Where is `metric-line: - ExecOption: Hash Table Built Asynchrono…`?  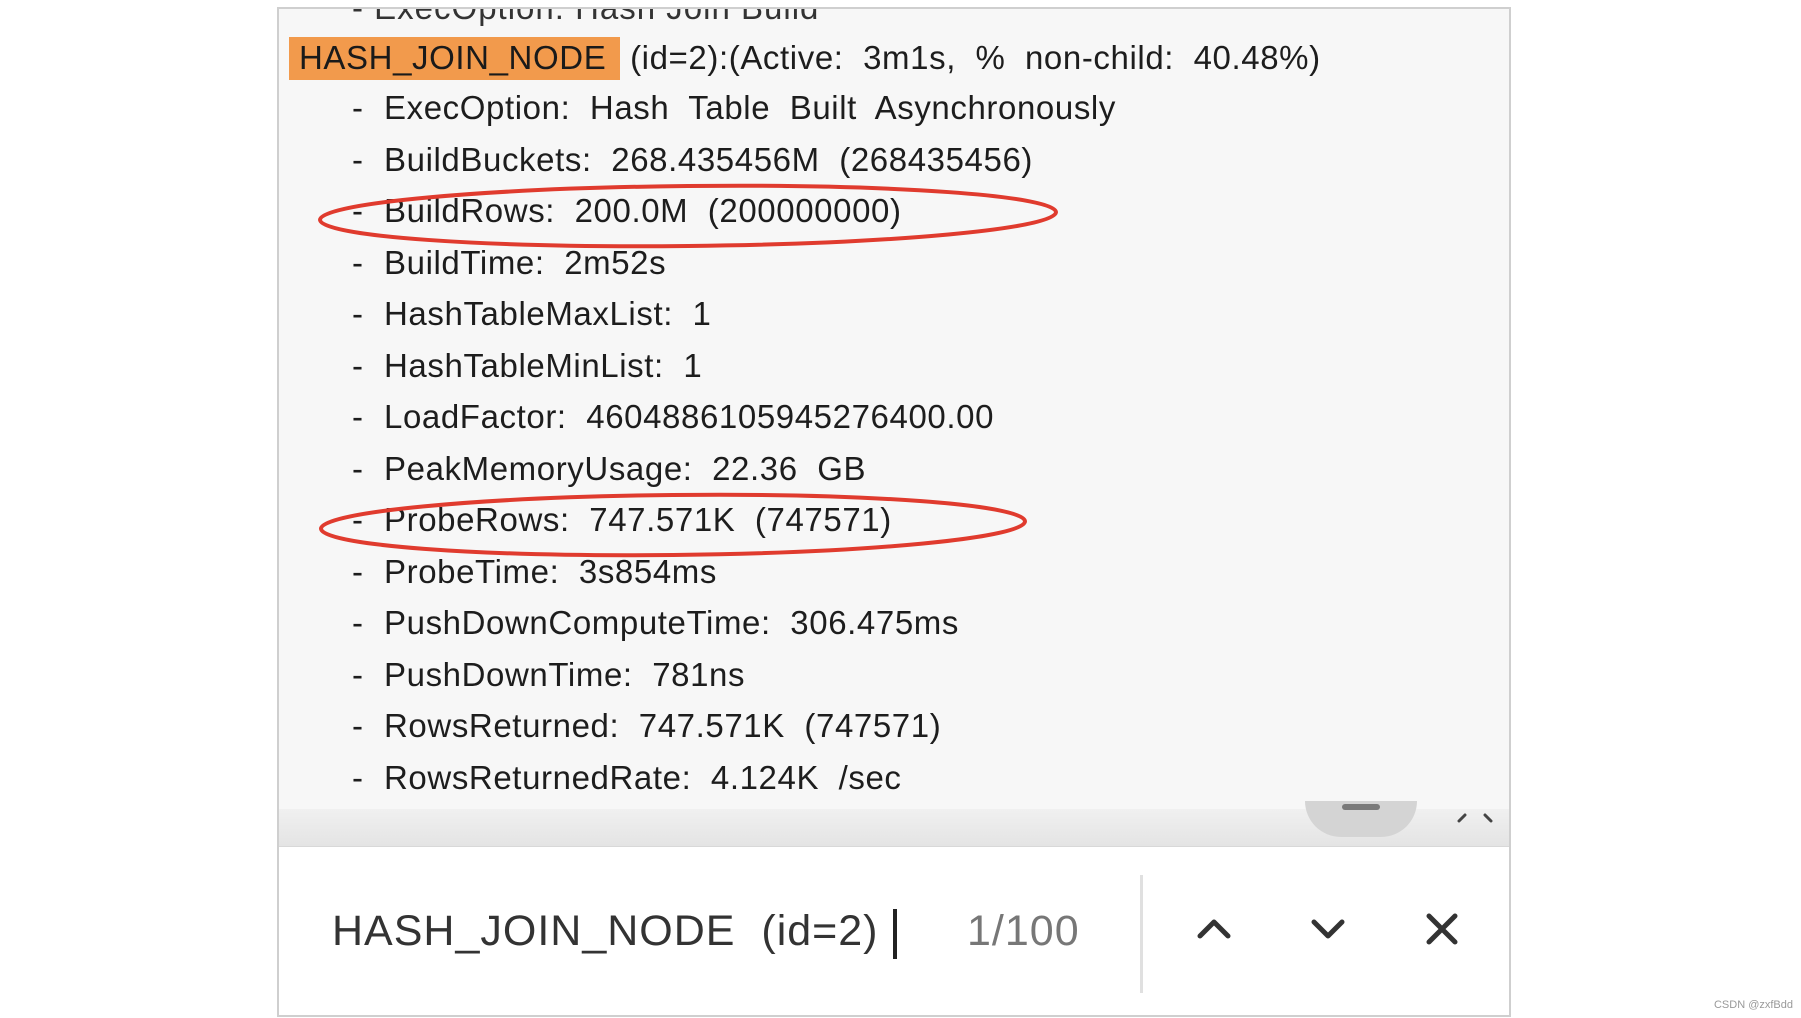
metric-line: - ExecOption: Hash Table Built Asynchrono… is located at coordinates (734, 108).